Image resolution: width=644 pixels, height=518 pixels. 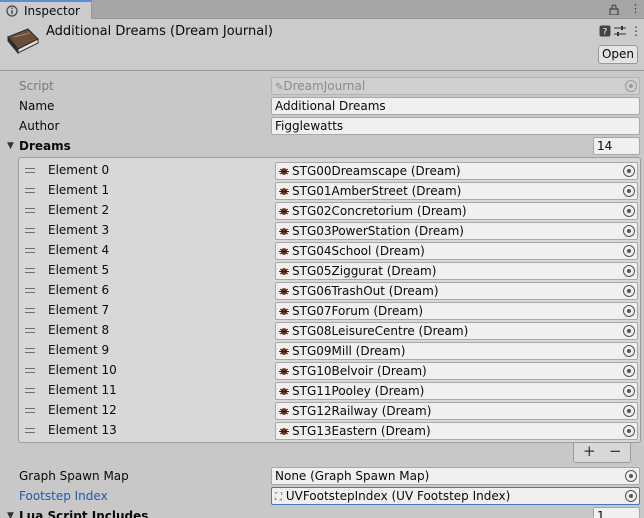 I want to click on list-item: Element 10 STG10Belvoir (Dream), so click(x=329, y=371).